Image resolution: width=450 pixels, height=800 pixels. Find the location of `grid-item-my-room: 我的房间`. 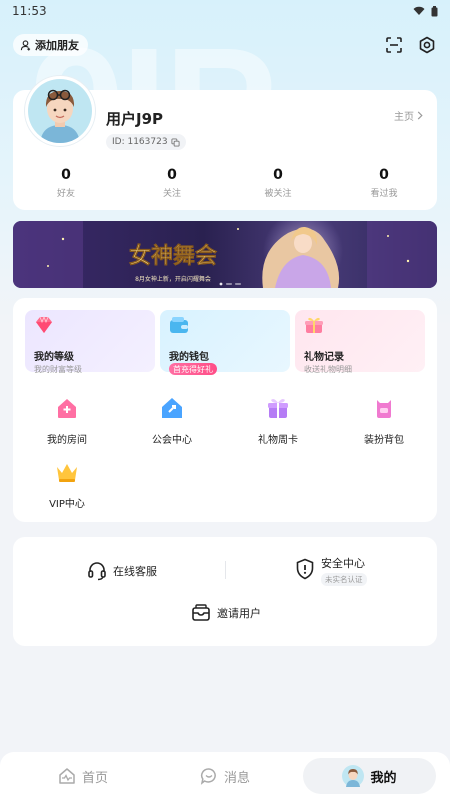

grid-item-my-room: 我的房间 is located at coordinates (67, 421).